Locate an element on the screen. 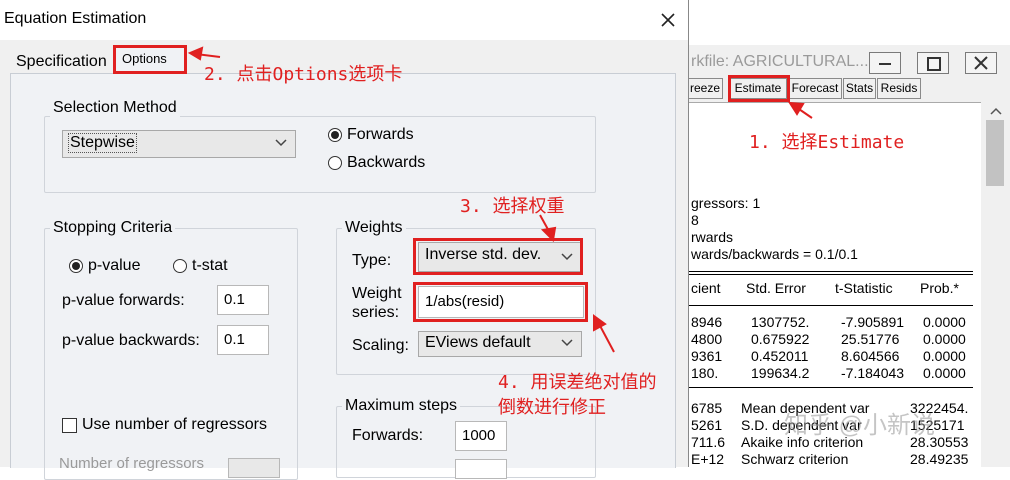 The width and height of the screenshot is (1010, 480). annotation-step1: 1. 选择Estimate is located at coordinates (827, 142).